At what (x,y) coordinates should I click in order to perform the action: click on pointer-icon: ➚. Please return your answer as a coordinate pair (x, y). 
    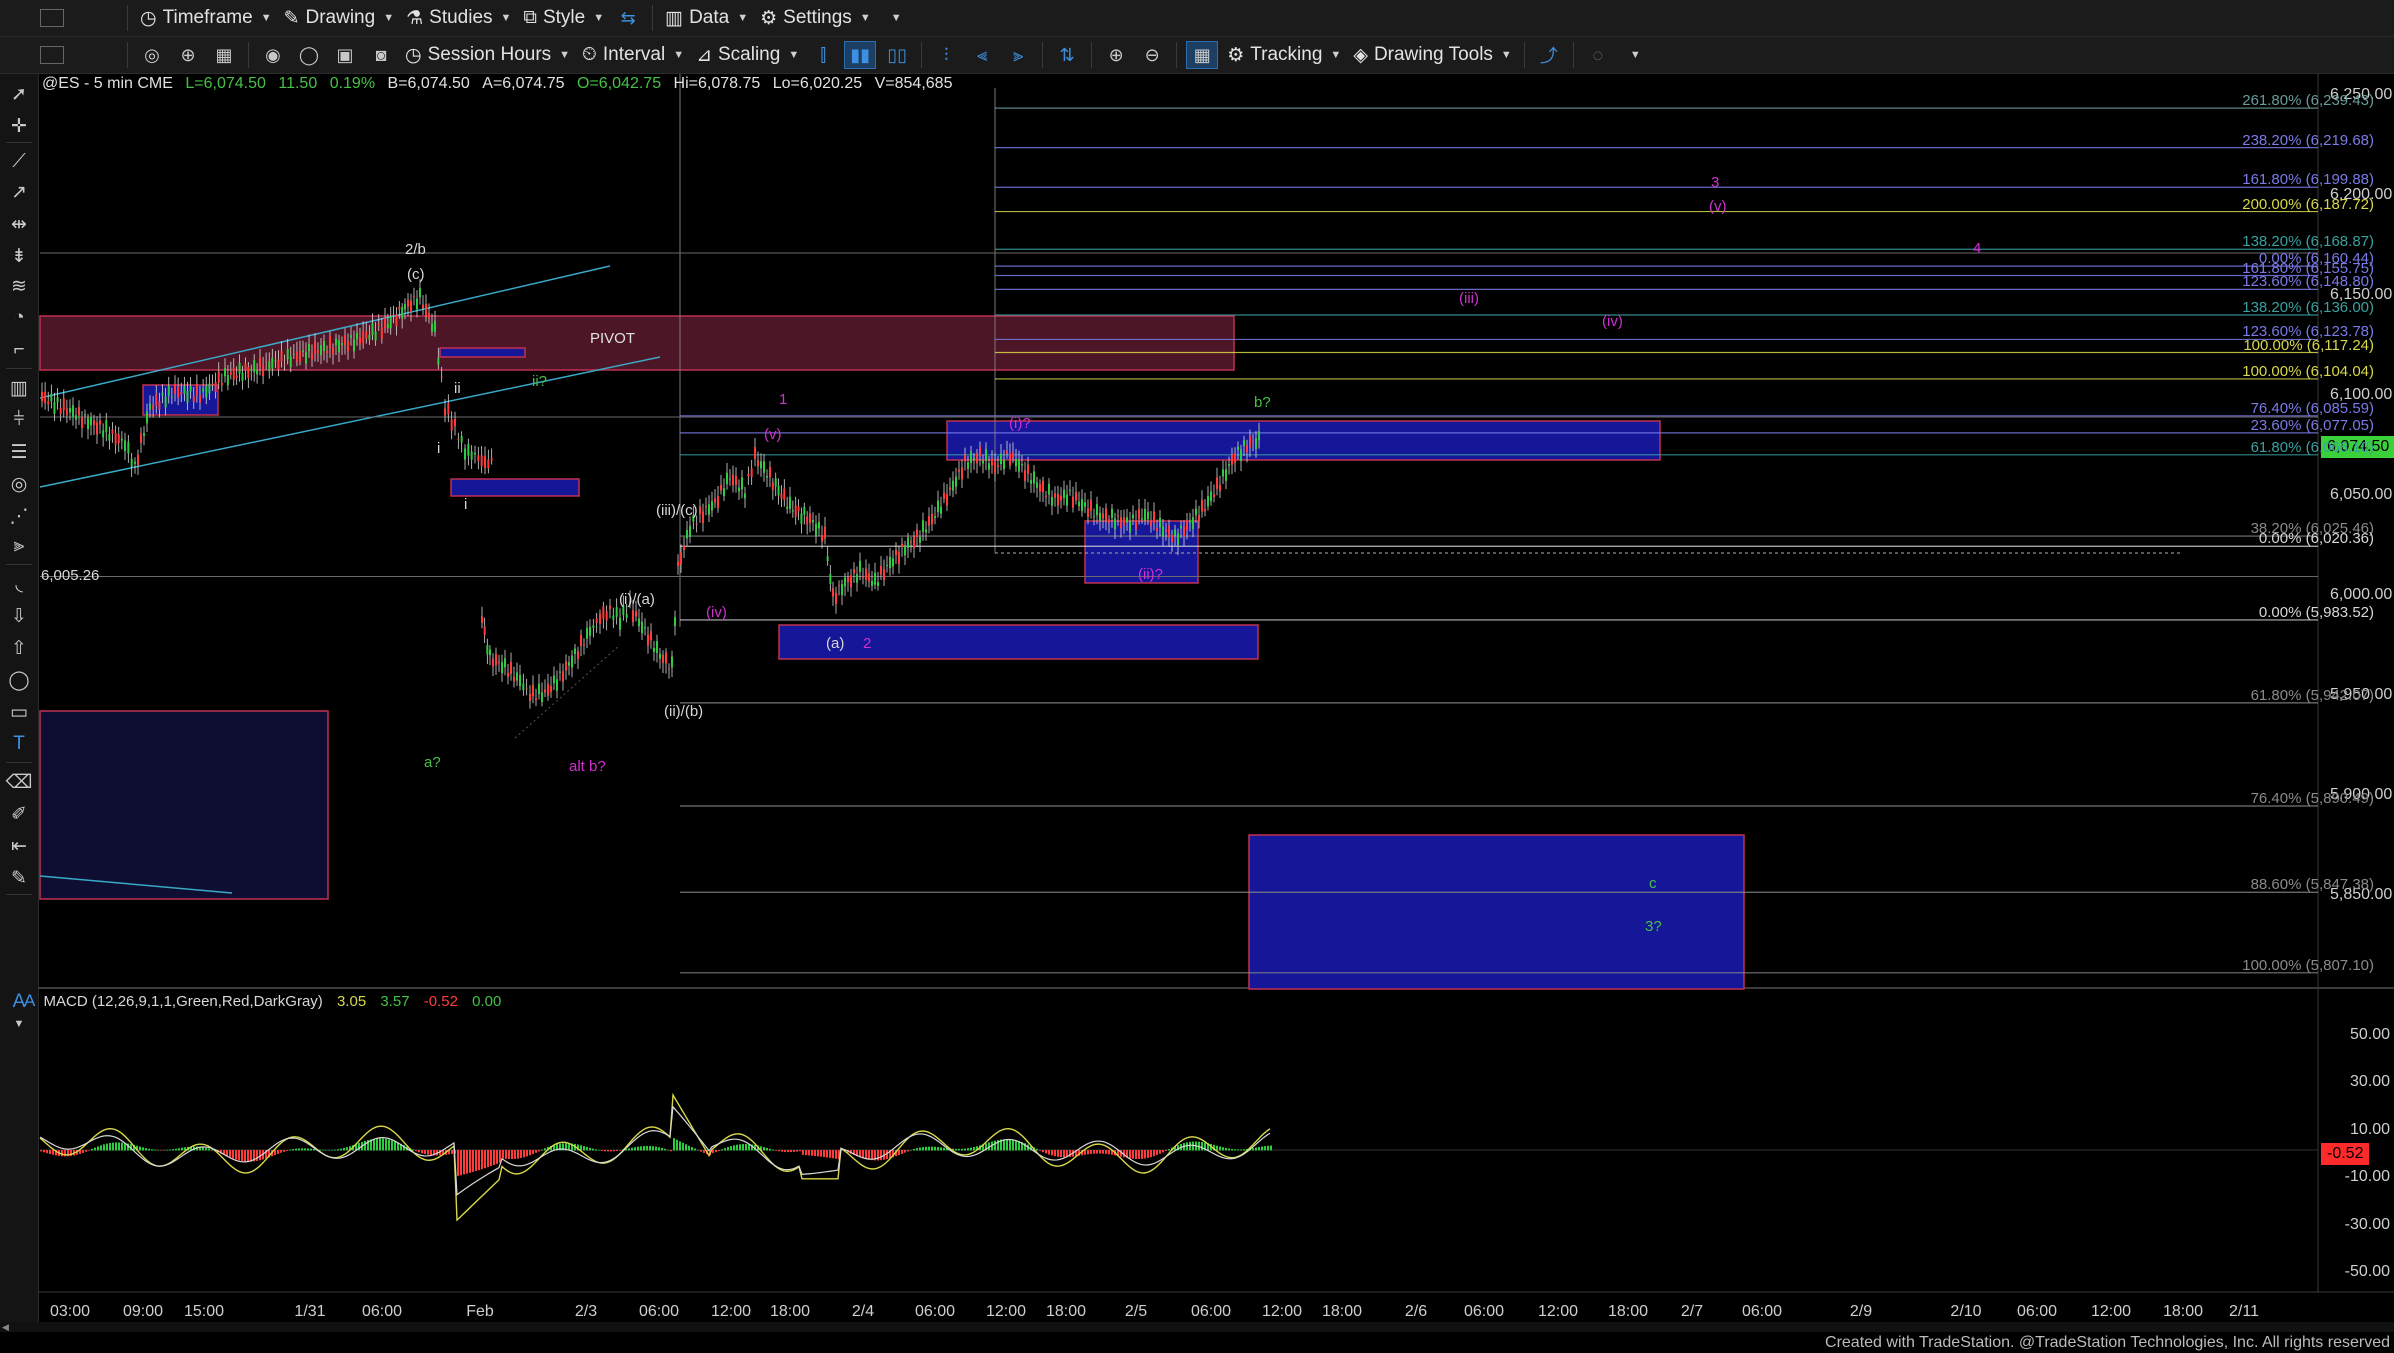
    Looking at the image, I should click on (19, 94).